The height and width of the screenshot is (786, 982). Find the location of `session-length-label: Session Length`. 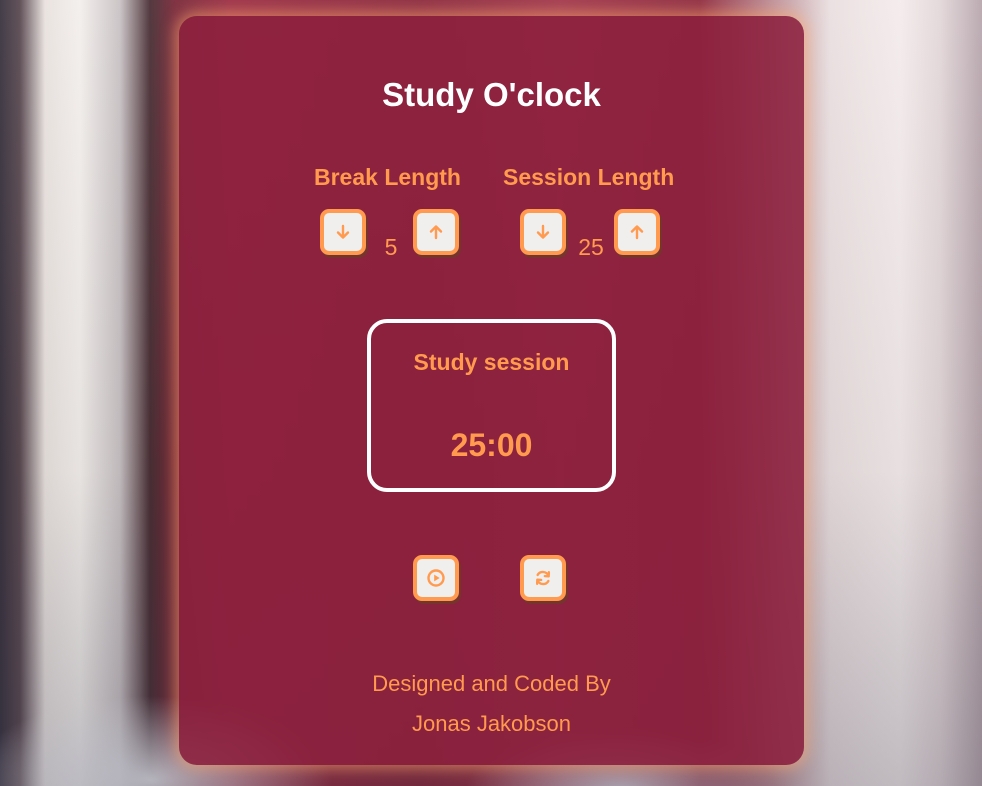

session-length-label: Session Length is located at coordinates (589, 177).